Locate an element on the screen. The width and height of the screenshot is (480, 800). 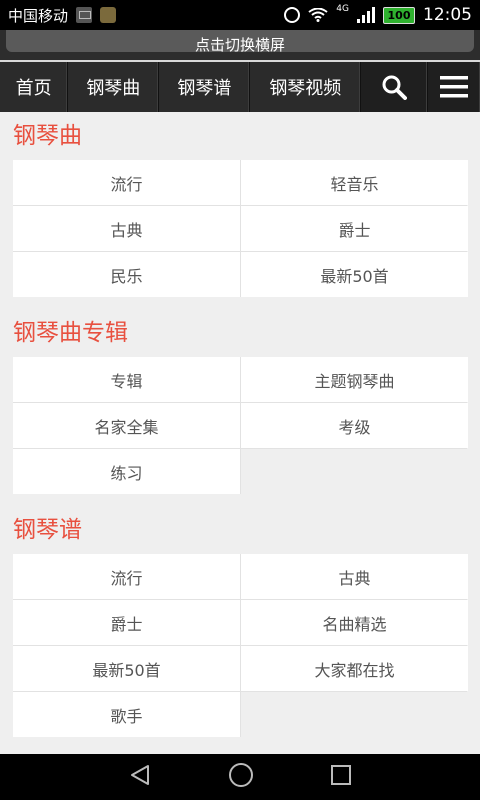
status-bar: 中国移动 4G 100 12:05 is located at coordinates (240, 15).